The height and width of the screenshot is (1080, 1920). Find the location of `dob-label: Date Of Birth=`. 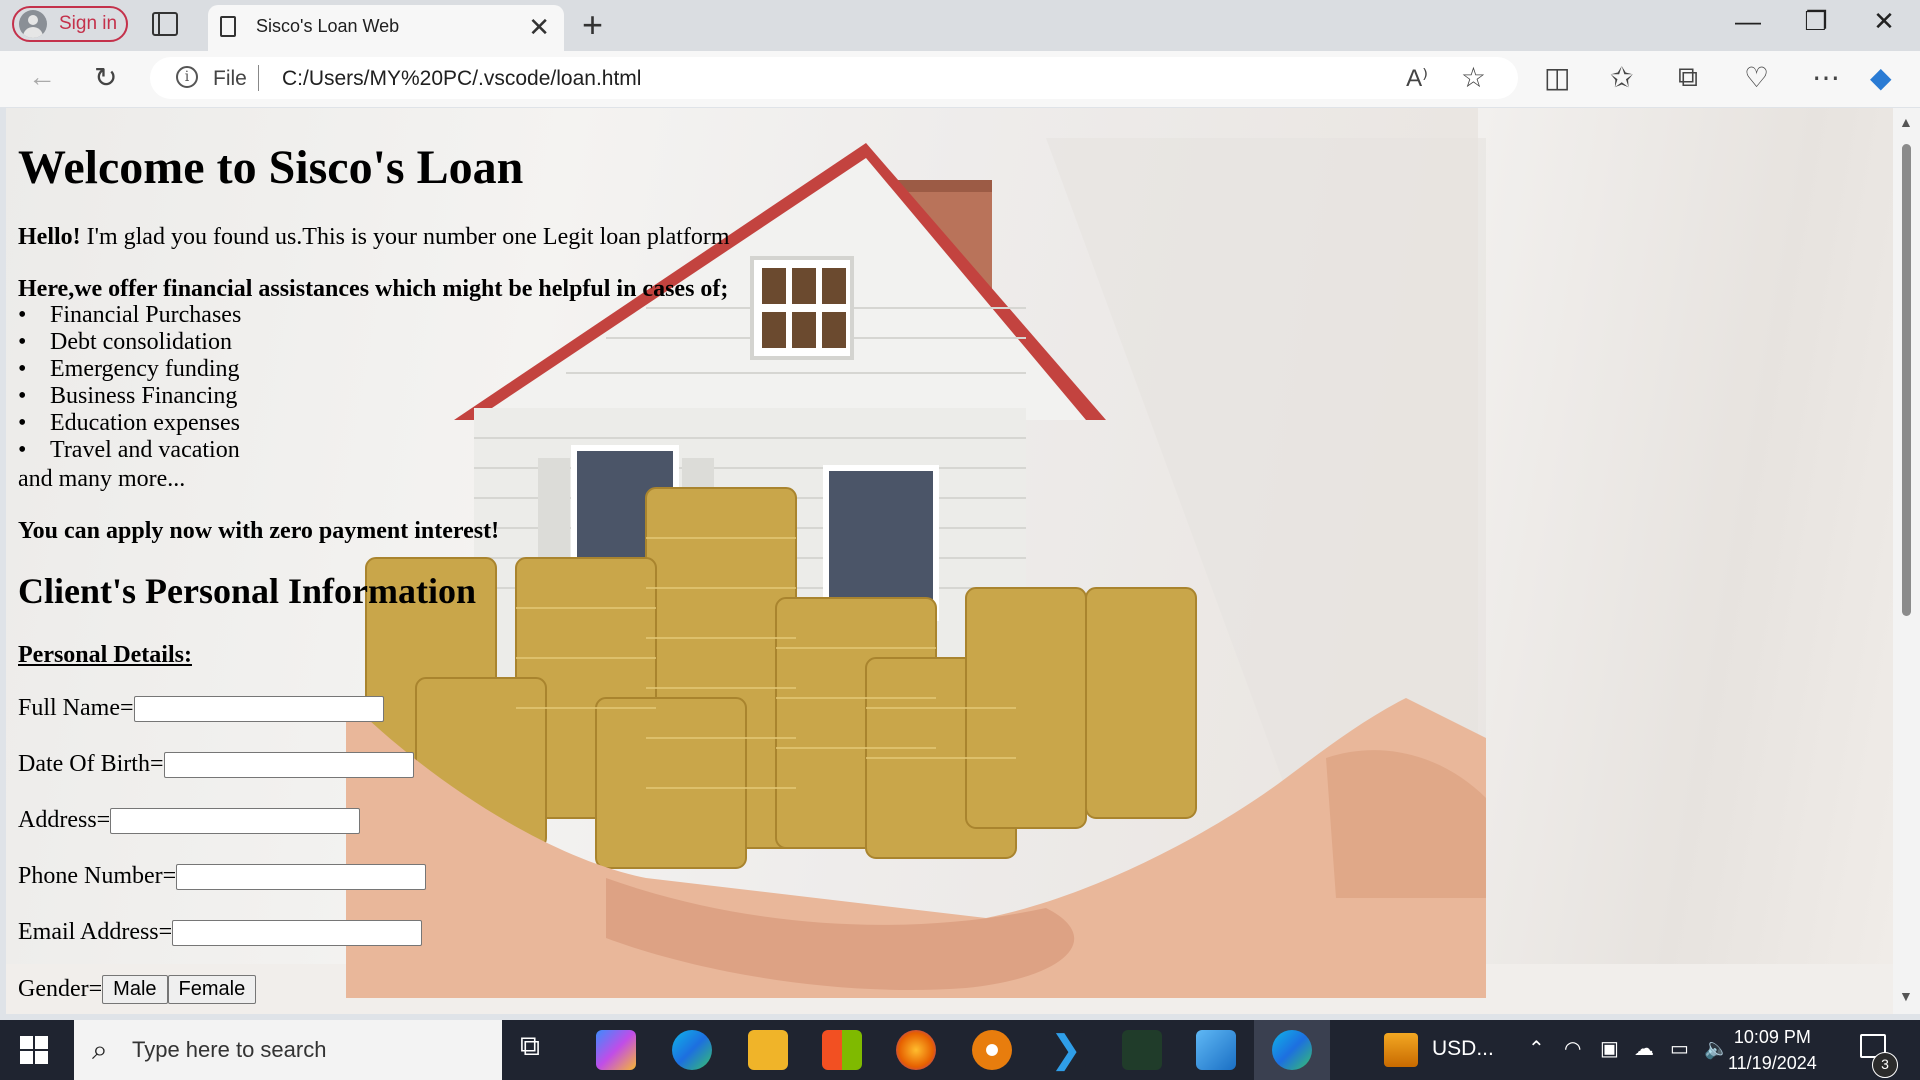

dob-label: Date Of Birth= is located at coordinates (91, 764).